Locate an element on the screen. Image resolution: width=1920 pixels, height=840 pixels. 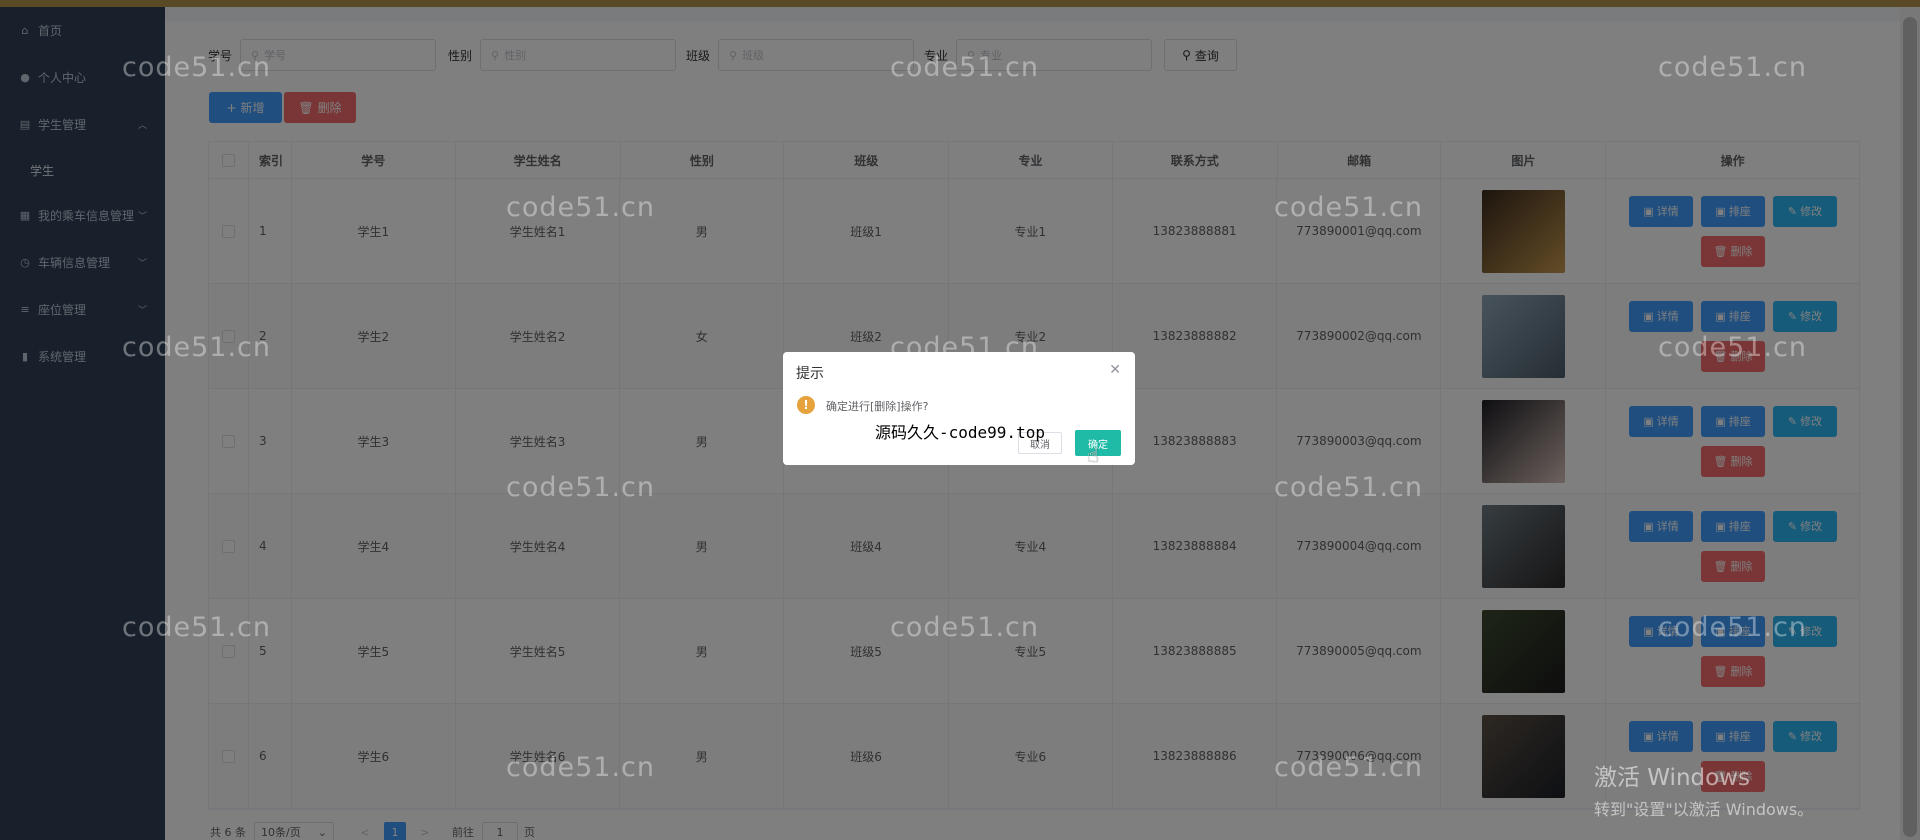
windows-activation-notice: 激活 Windows 转到"设置"以激活 Windows。 is located at coordinates (1703, 789).